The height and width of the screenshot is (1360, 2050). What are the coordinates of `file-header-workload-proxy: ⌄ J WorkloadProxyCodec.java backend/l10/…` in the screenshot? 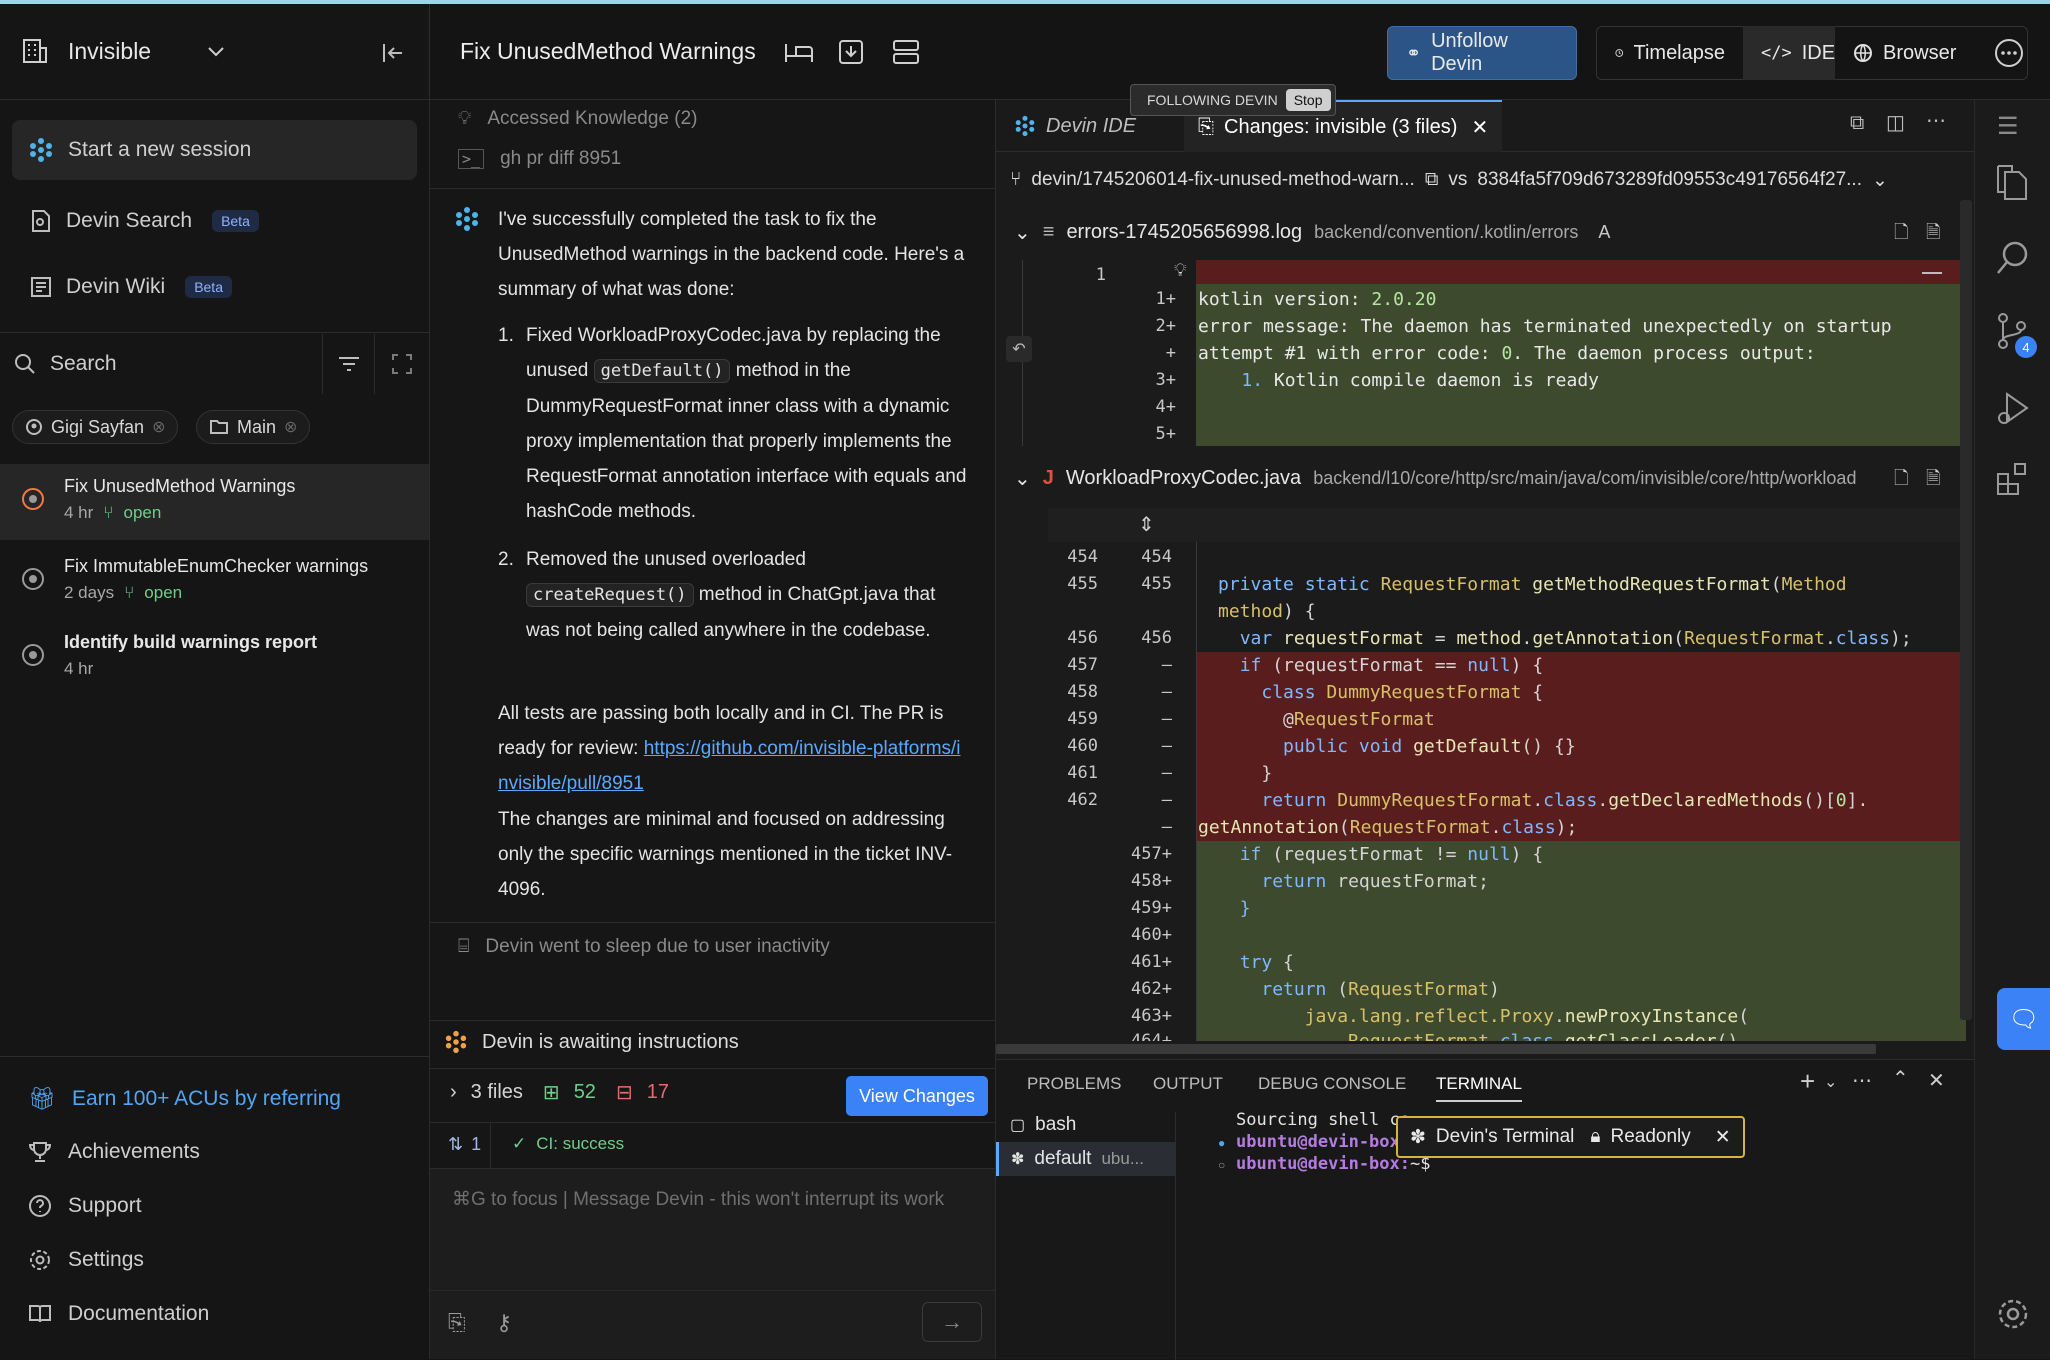 It's located at (1483, 478).